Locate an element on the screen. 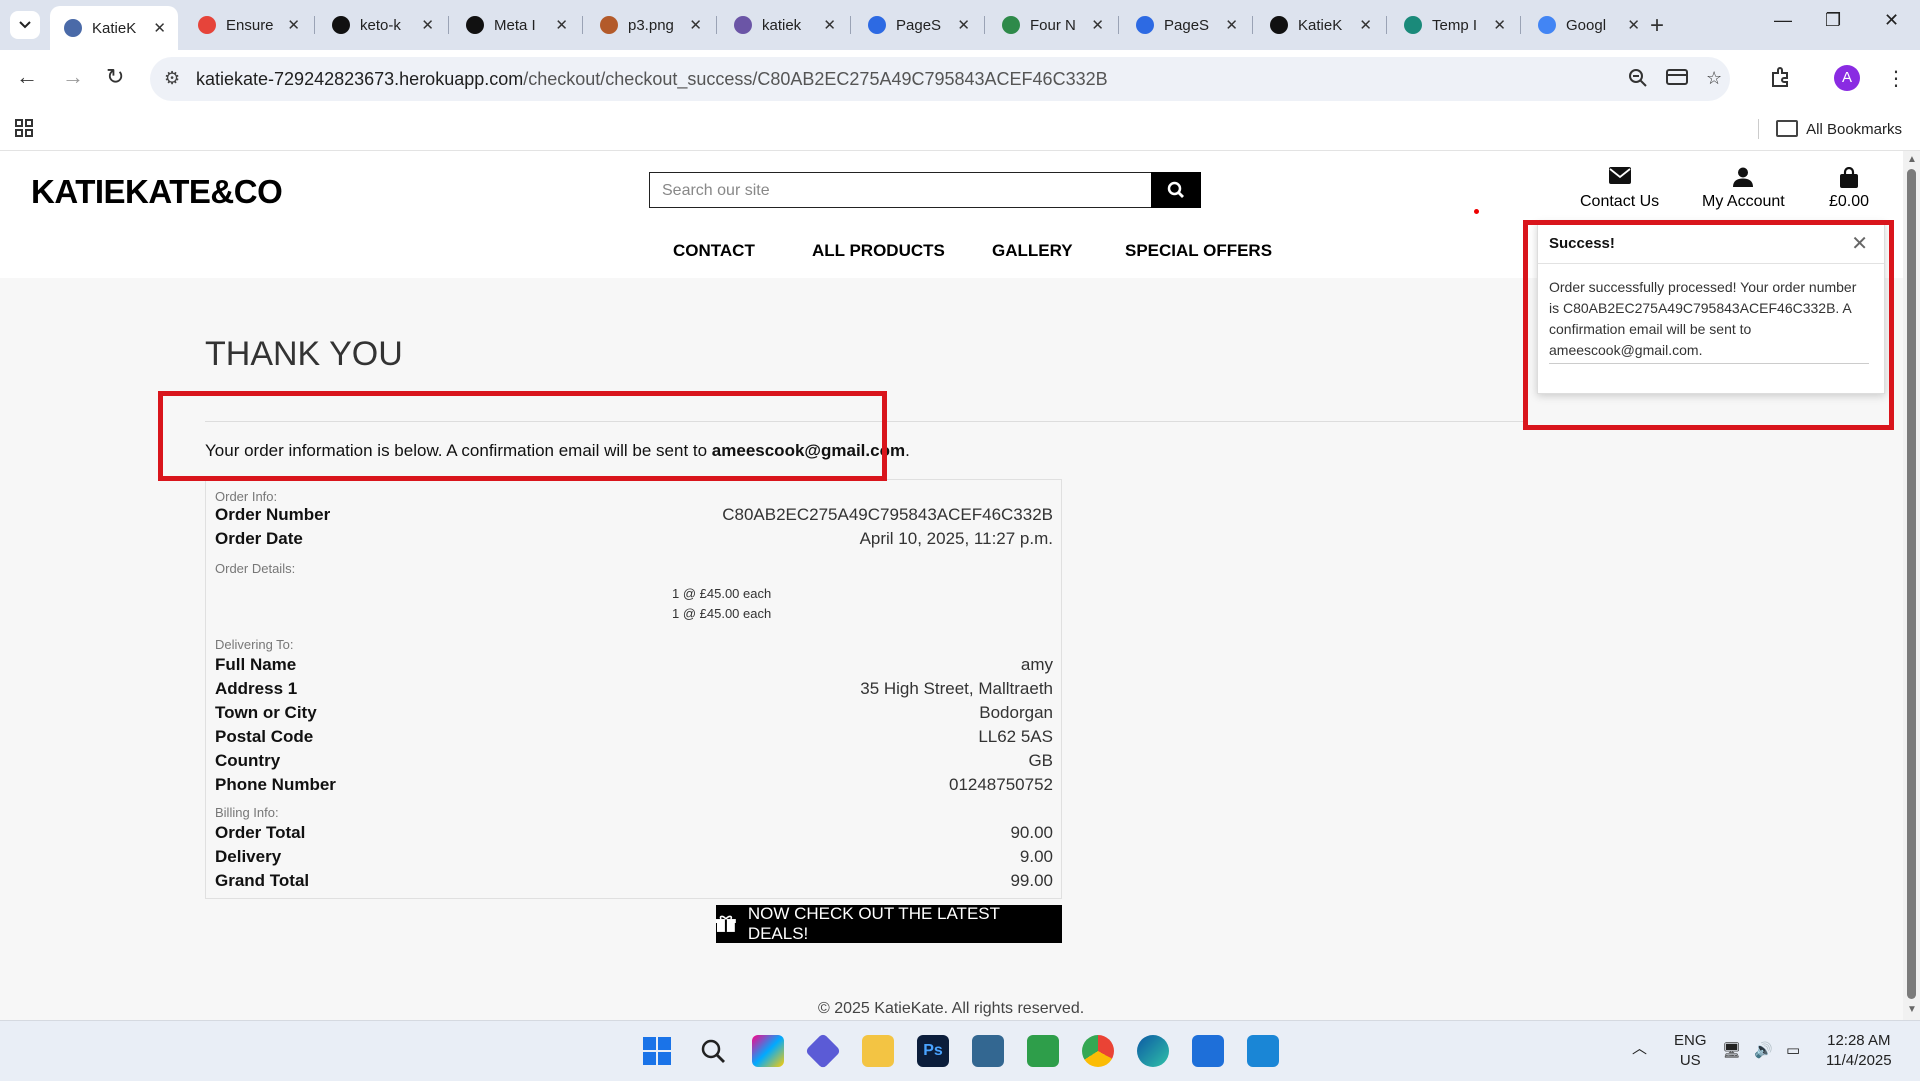 The image size is (1920, 1081). reload-icon: ↻ is located at coordinates (115, 77).